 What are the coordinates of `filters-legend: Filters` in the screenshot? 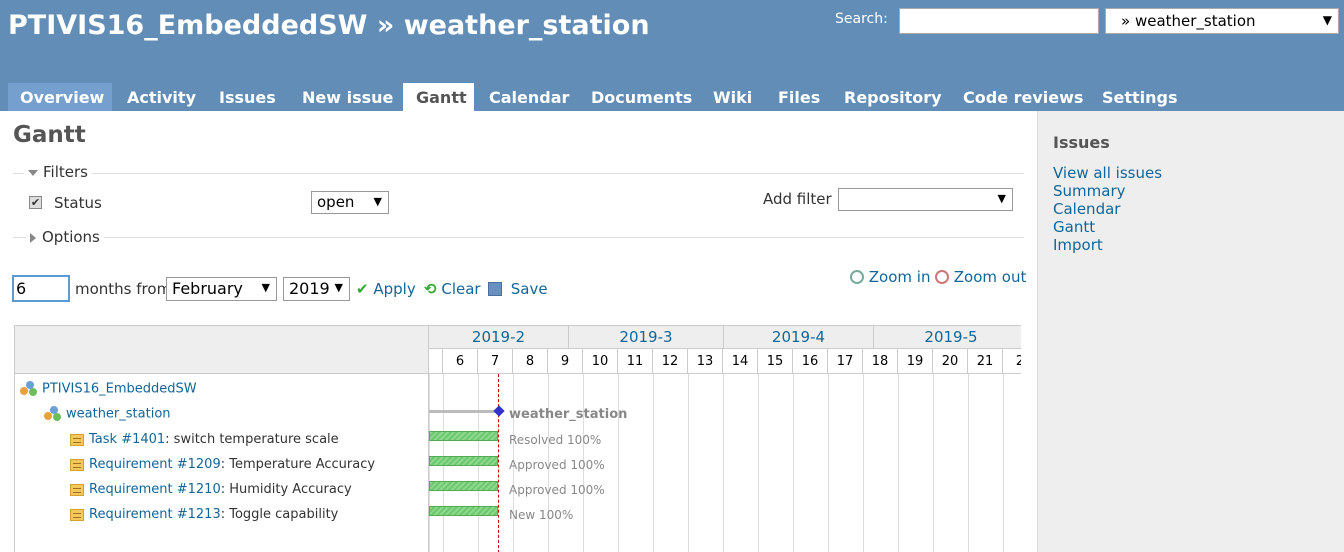 It's located at (58, 172).